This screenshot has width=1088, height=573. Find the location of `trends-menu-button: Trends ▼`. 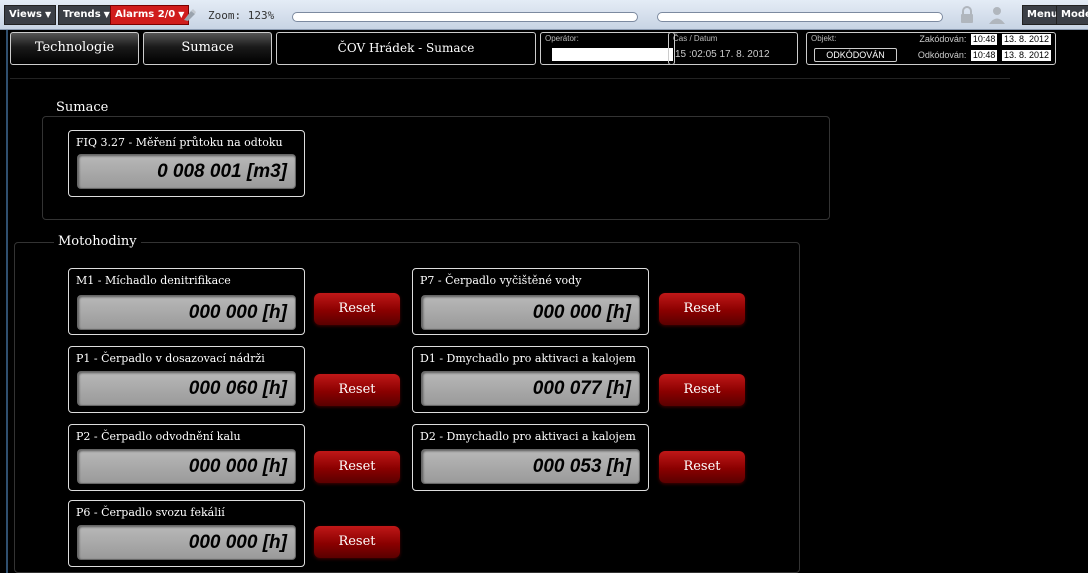

trends-menu-button: Trends ▼ is located at coordinates (86, 15).